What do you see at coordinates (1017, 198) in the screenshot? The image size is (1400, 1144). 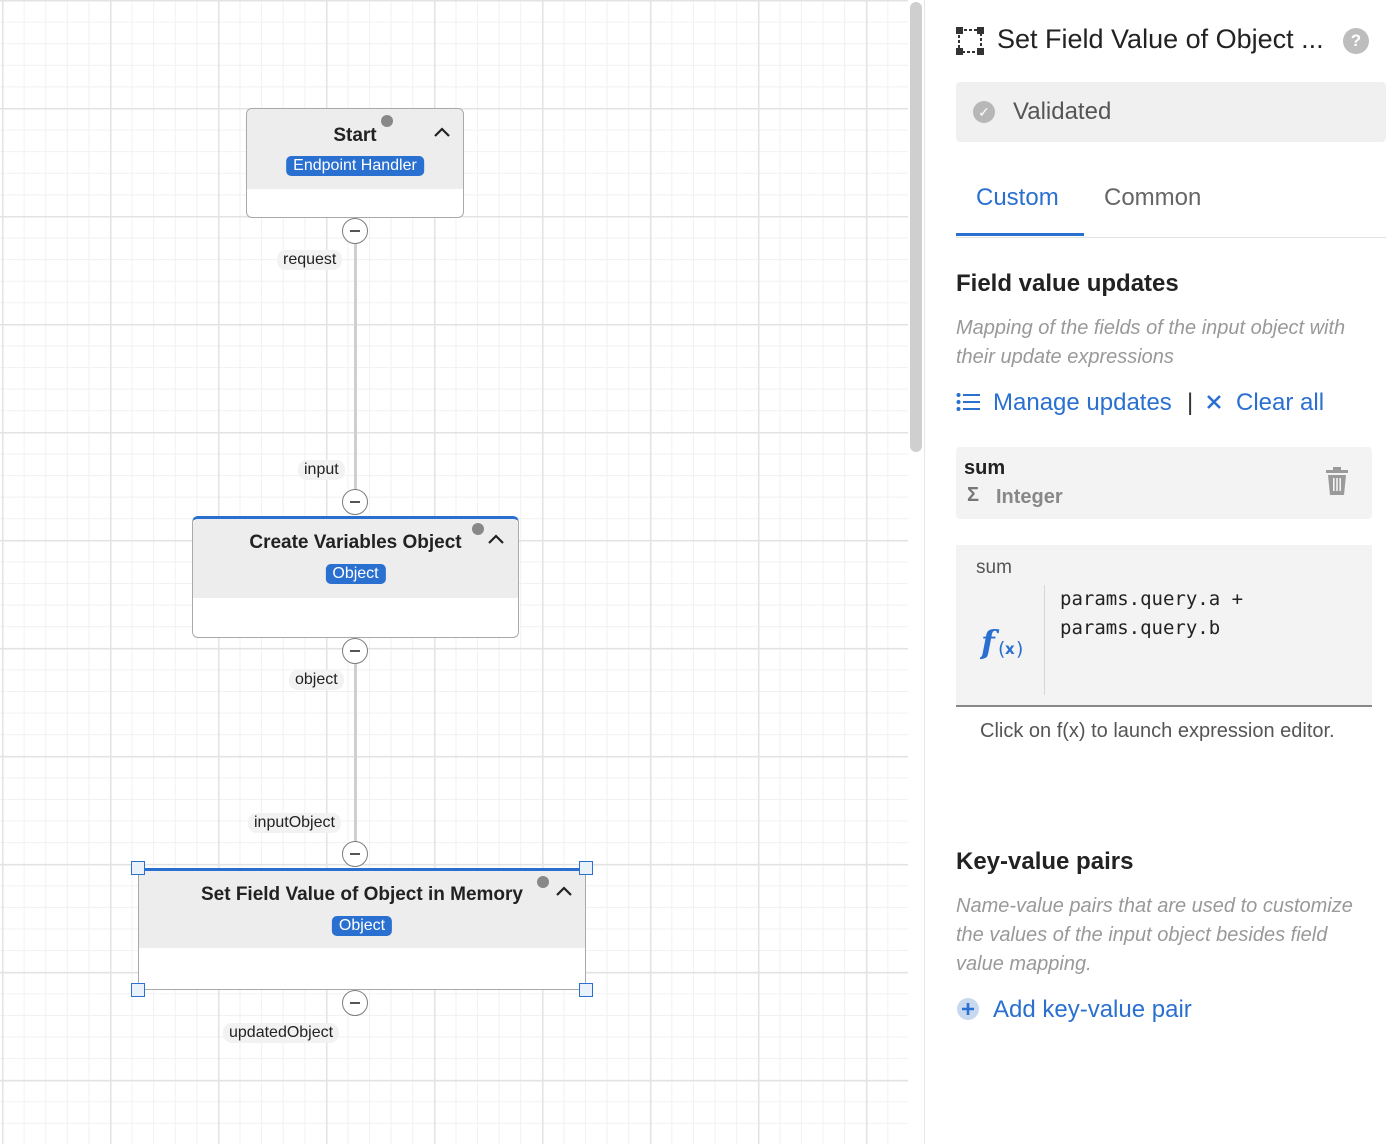 I see `tab-custom: Custom` at bounding box center [1017, 198].